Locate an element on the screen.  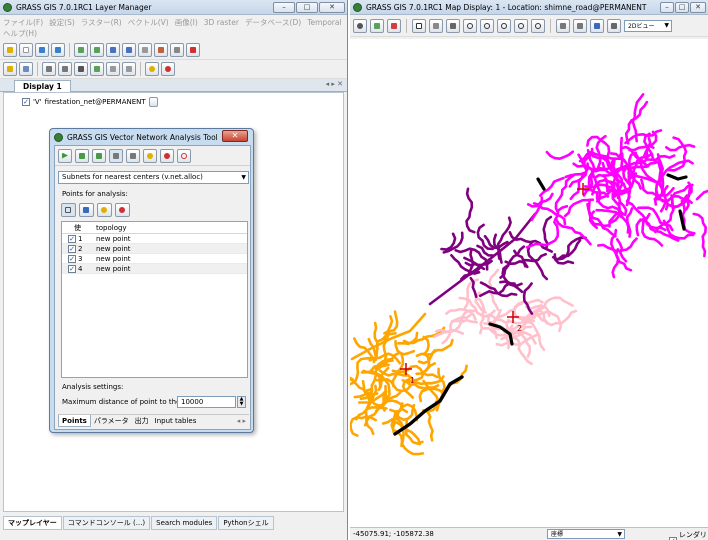
menu-imagery: 画像(I) is located at coordinates (186, 22).